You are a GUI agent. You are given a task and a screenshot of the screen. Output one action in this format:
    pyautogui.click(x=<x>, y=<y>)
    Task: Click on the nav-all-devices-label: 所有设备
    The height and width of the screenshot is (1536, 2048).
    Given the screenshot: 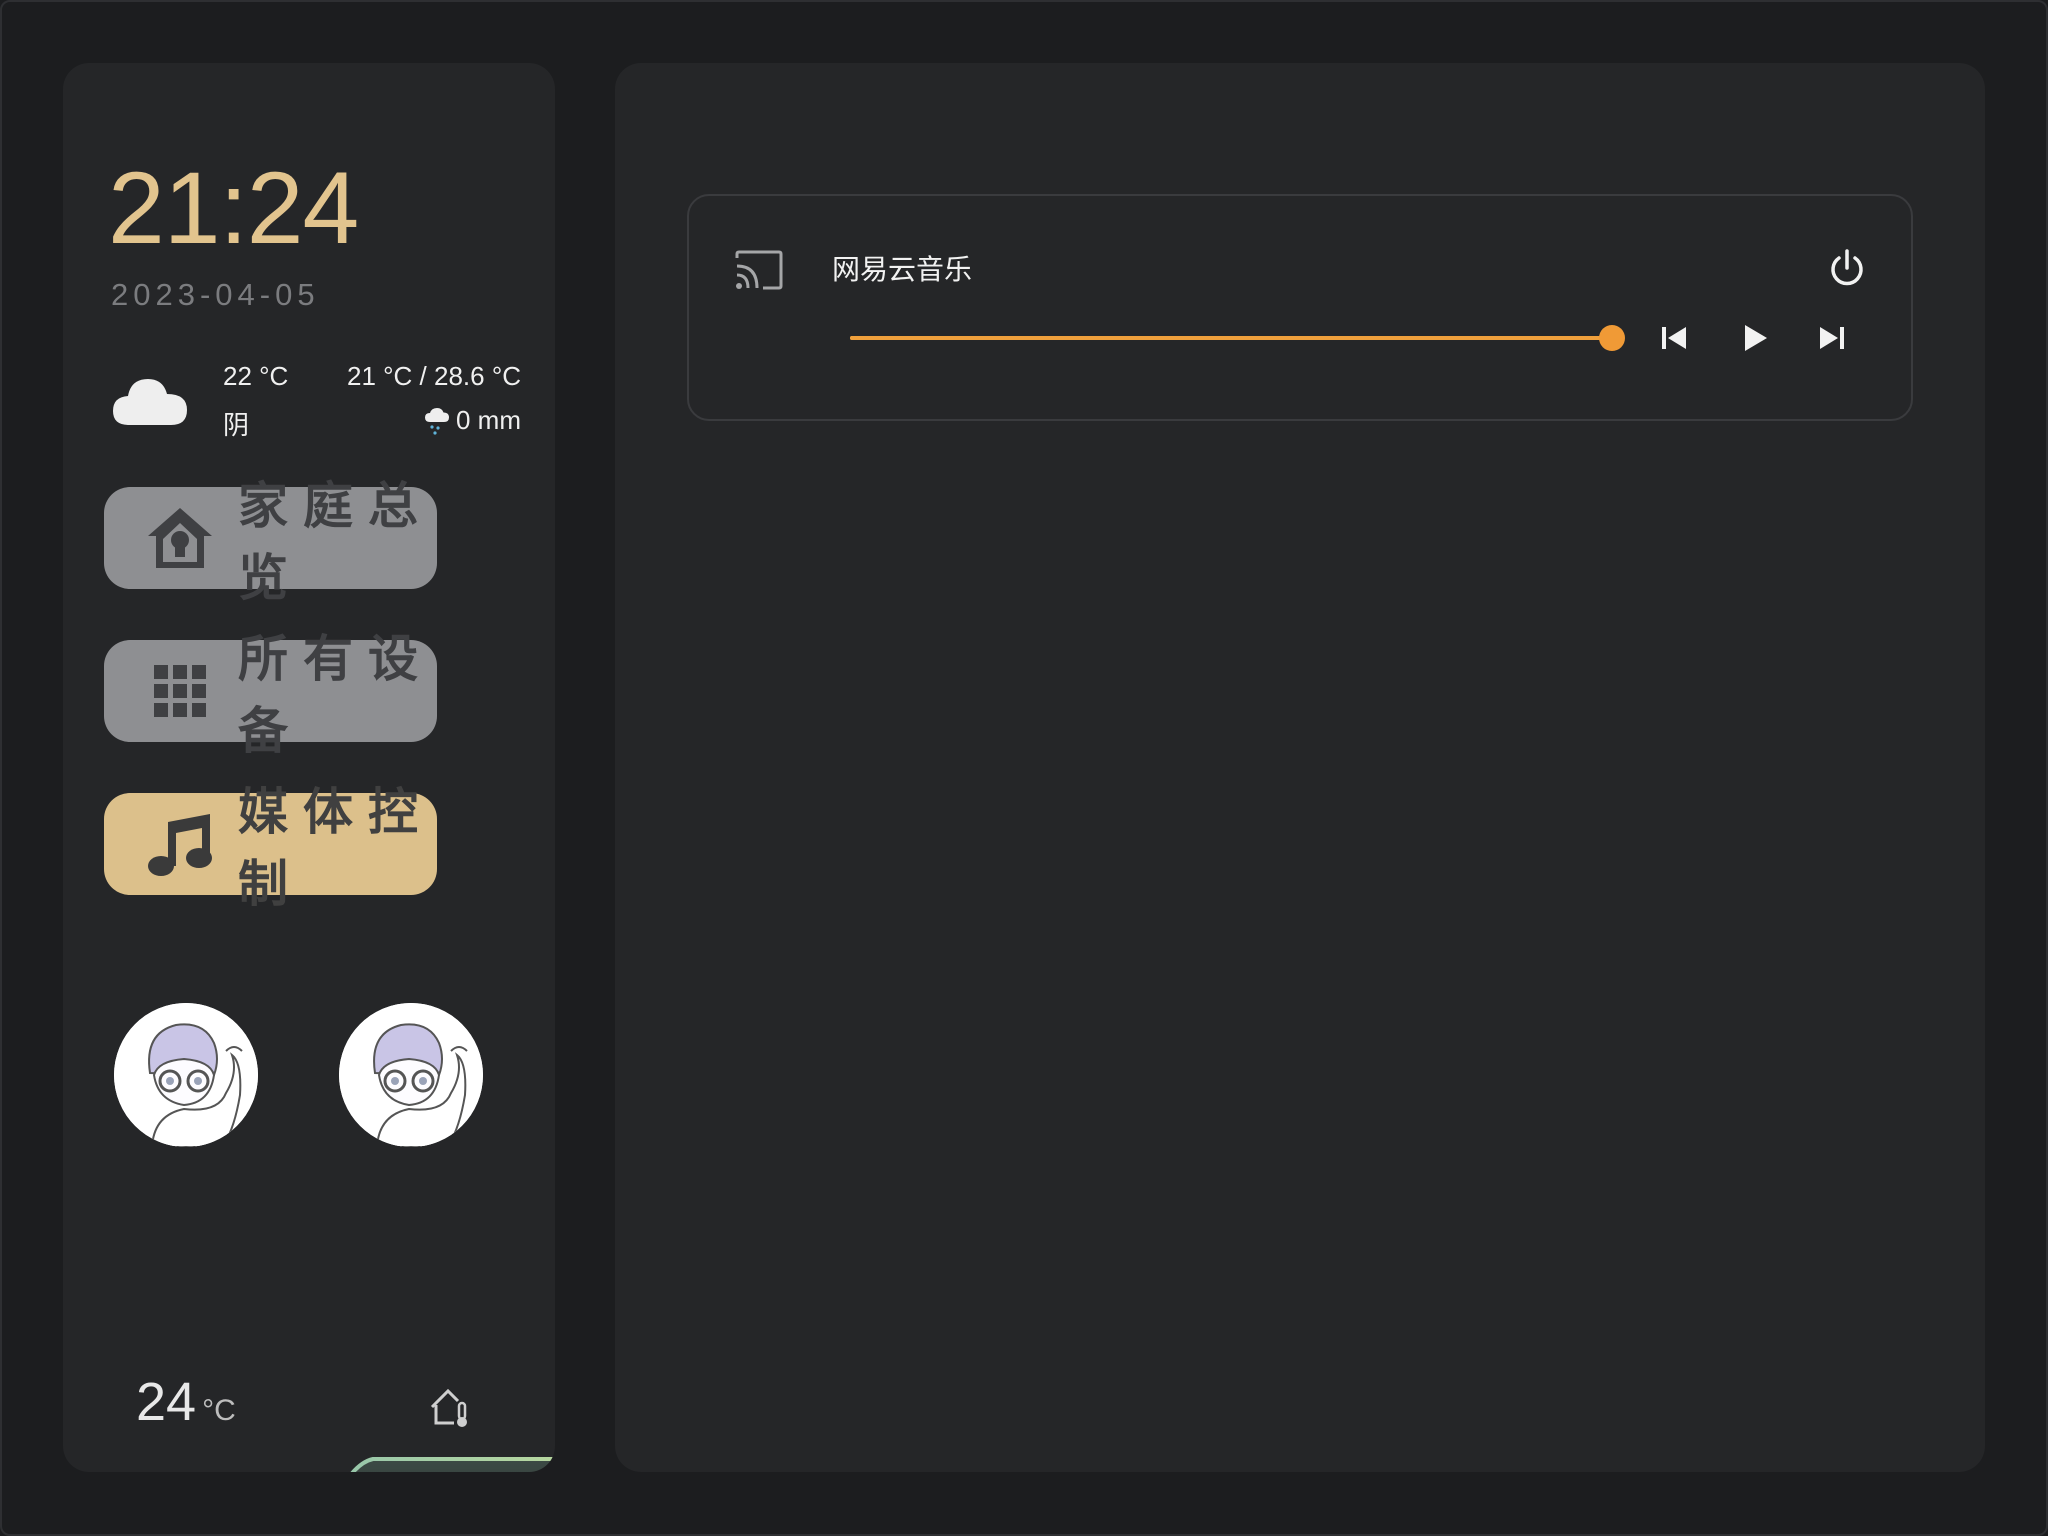 What is the action you would take?
    pyautogui.click(x=335, y=695)
    